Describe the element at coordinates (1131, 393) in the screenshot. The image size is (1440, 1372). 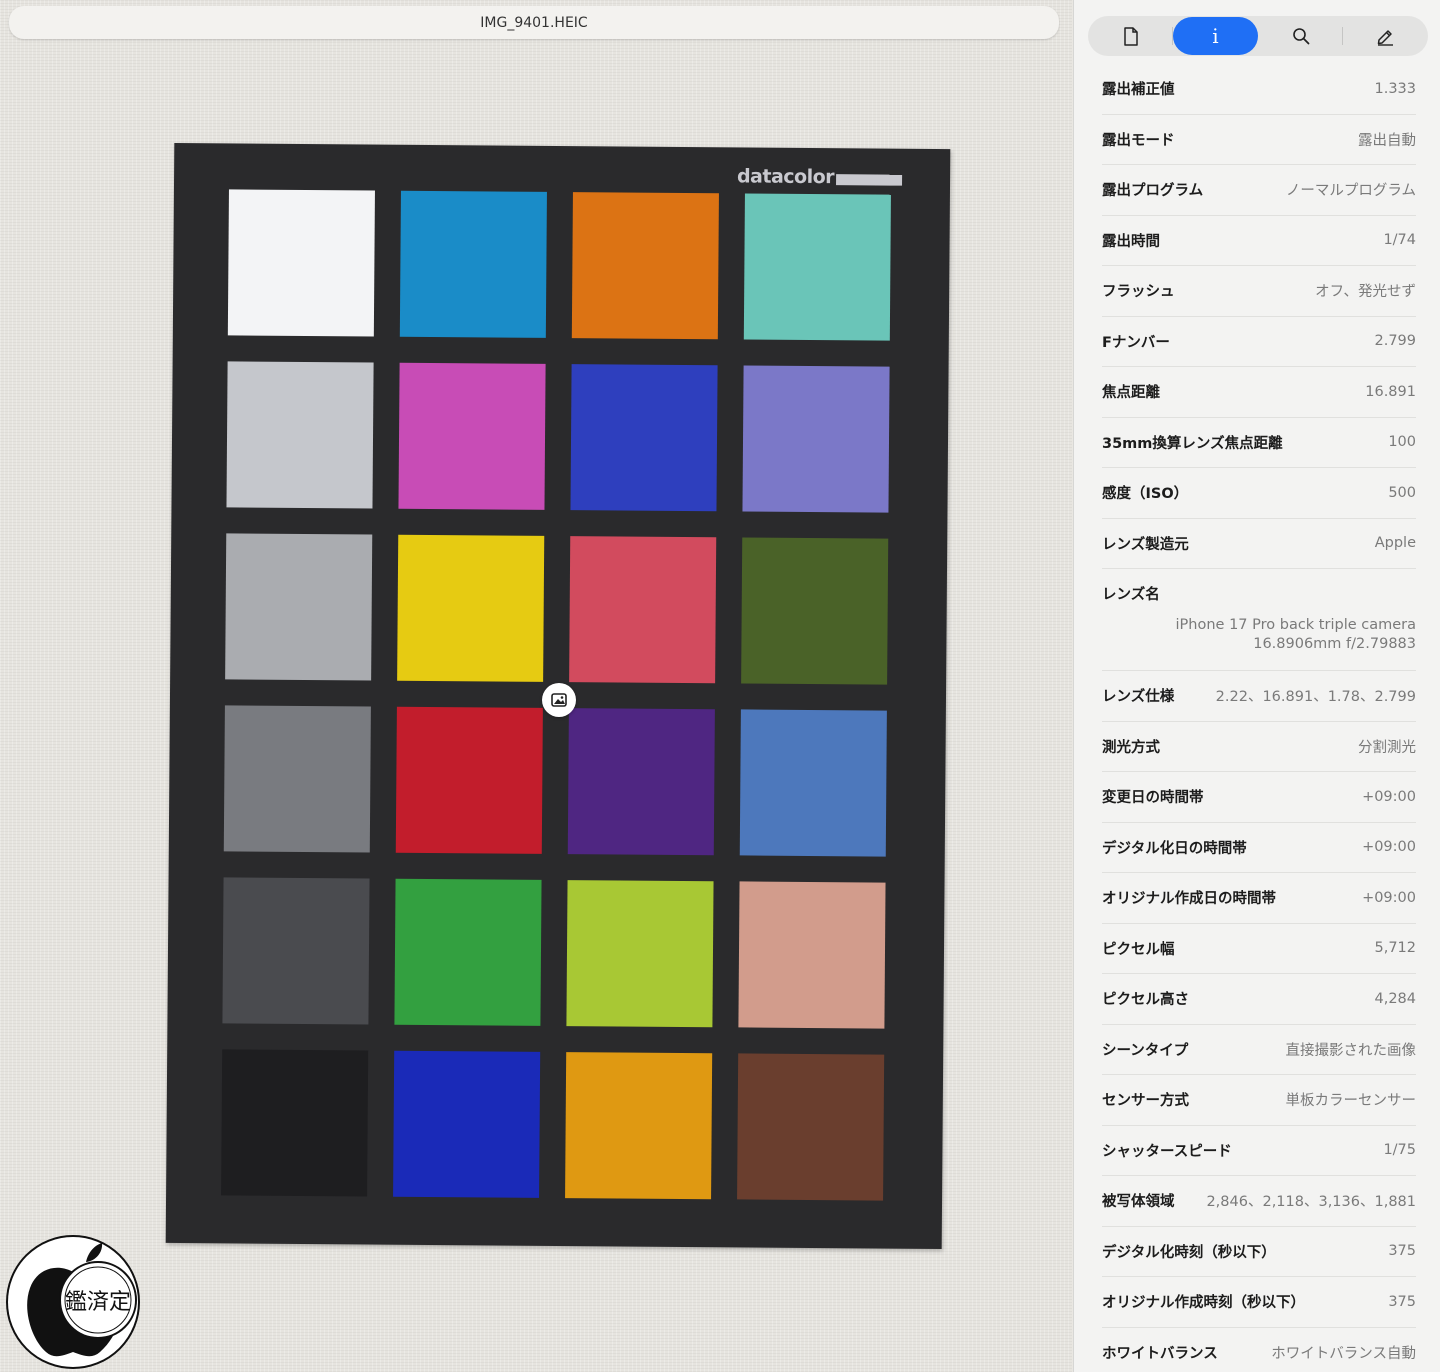
I see `metadata-label: 焦点距離` at that location.